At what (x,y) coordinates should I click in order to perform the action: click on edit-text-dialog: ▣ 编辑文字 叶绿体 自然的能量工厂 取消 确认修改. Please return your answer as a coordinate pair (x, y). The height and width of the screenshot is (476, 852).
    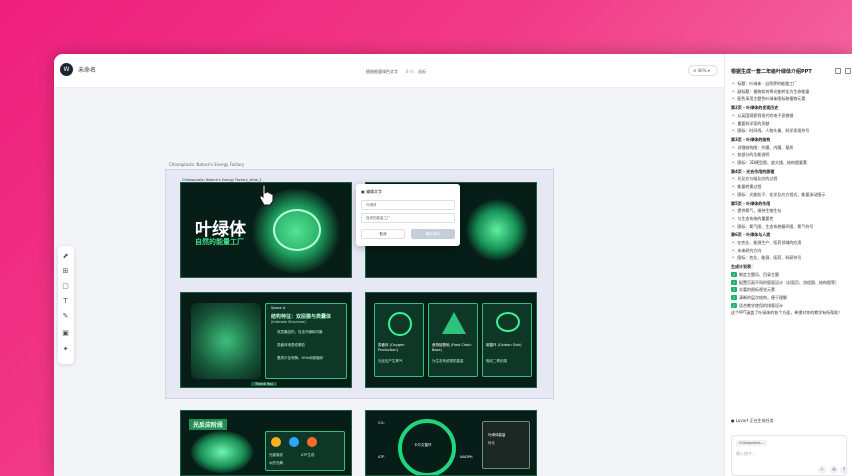
    Looking at the image, I should click on (408, 215).